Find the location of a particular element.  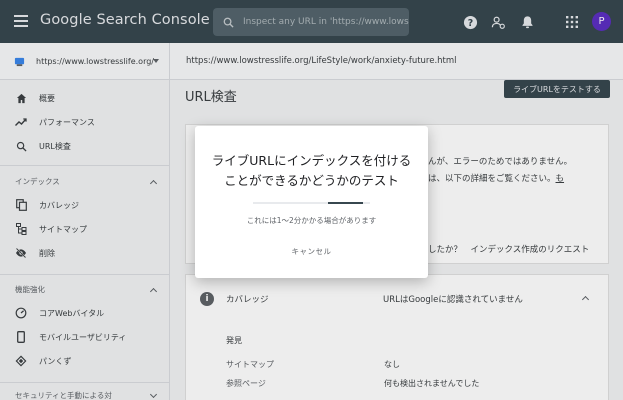

progress-fill is located at coordinates (345, 203).